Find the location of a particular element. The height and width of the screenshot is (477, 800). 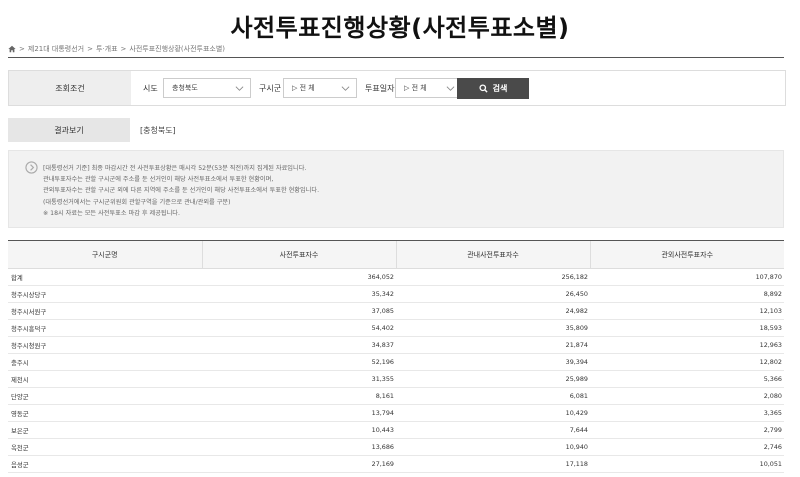

date-select-value: ▷ 전 체 is located at coordinates (415, 88).